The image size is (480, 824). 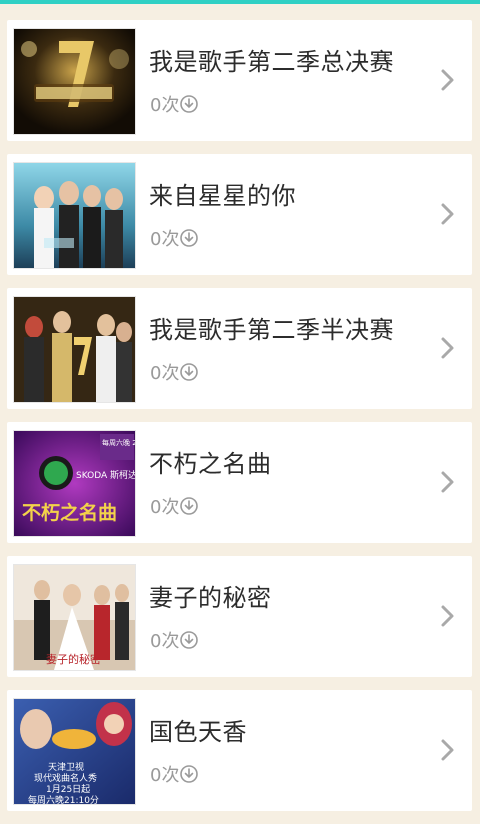 I want to click on list-item: 我是歌手第二季总决赛 0次, so click(x=239, y=80).